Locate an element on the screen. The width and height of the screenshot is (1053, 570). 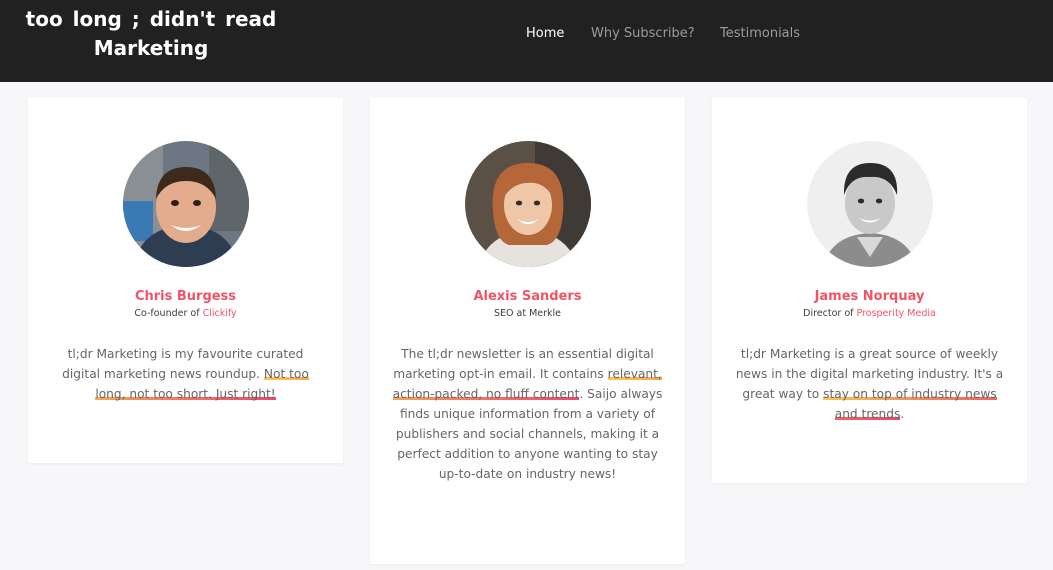
site-logo: too long ; didn't read Marketing is located at coordinates (151, 34).